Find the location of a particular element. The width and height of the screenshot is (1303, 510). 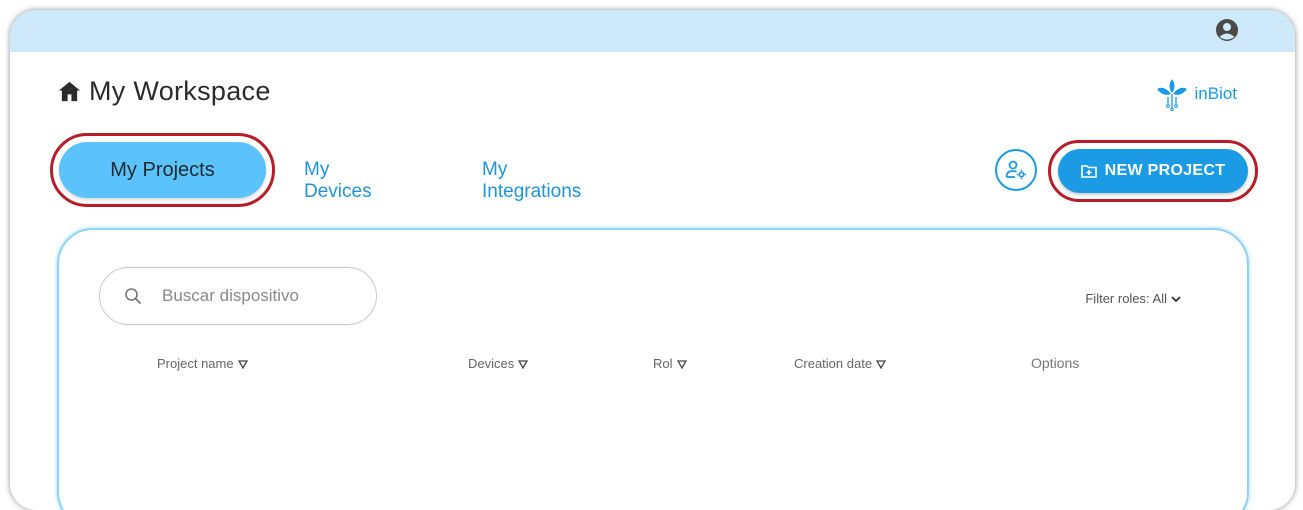

chevron-down-icon is located at coordinates (1176, 298).